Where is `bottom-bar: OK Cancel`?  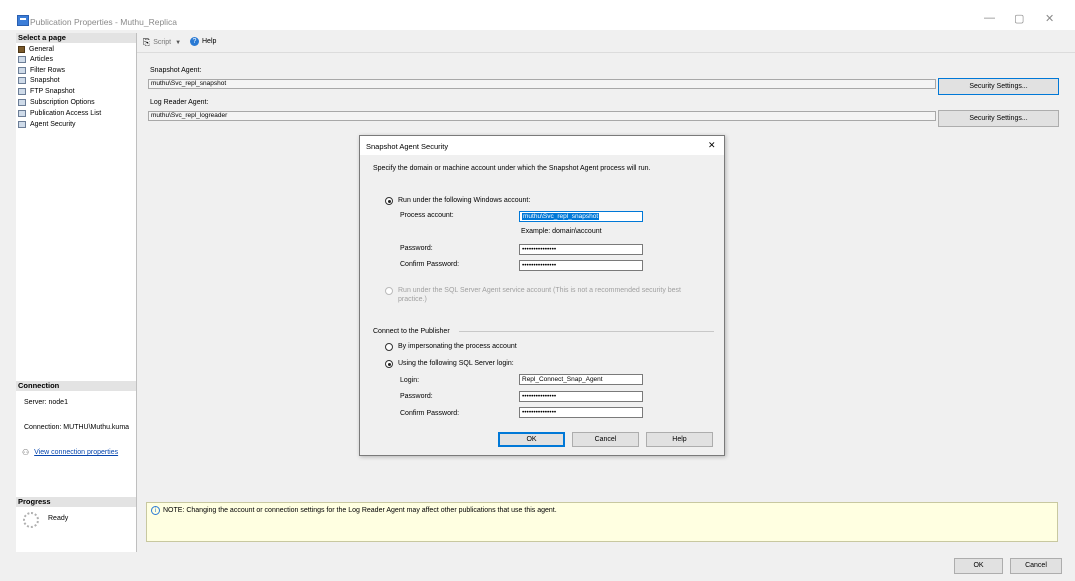
bottom-bar: OK Cancel is located at coordinates (537, 566).